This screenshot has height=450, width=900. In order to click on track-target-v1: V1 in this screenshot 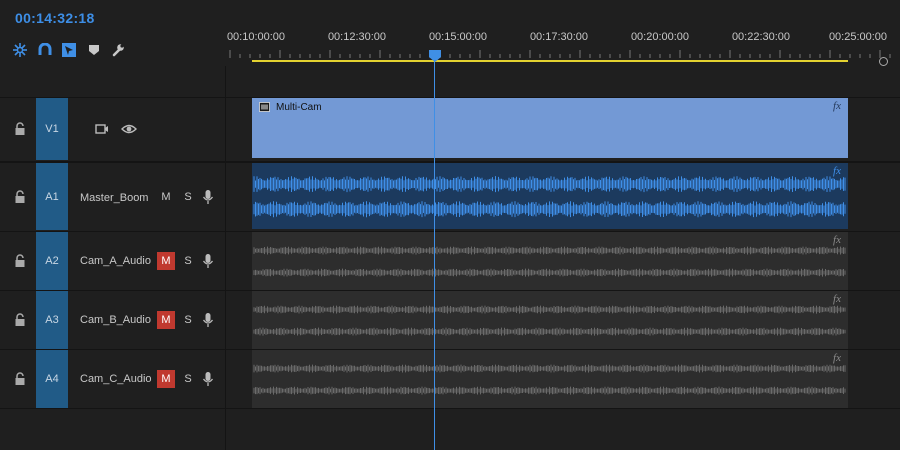, I will do `click(52, 129)`.